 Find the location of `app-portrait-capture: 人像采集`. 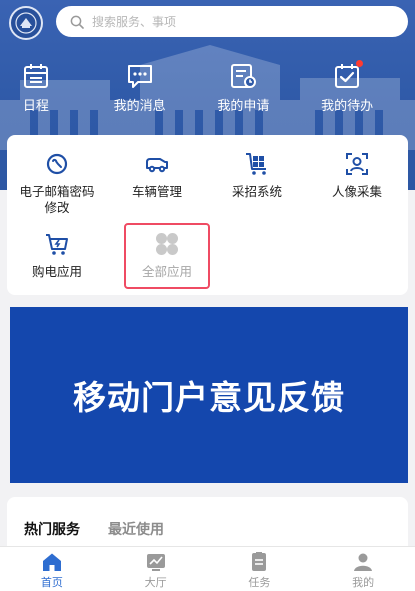

app-portrait-capture: 人像采集 is located at coordinates (357, 175).